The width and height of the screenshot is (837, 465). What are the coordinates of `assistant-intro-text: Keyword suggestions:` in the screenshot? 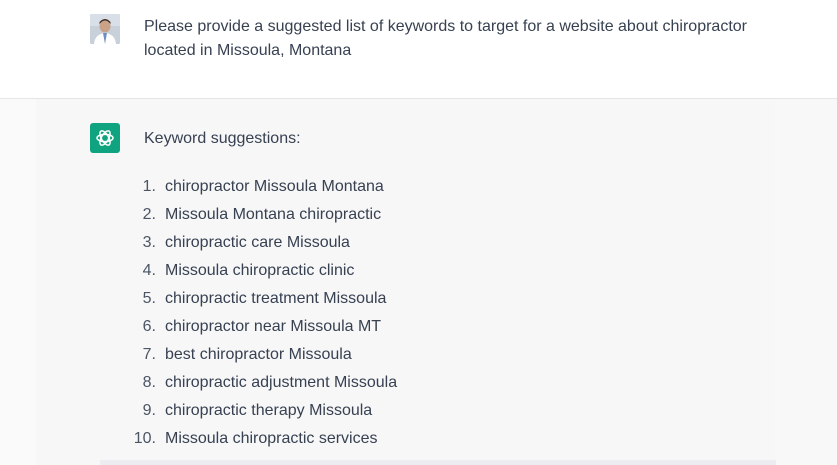 It's located at (222, 138).